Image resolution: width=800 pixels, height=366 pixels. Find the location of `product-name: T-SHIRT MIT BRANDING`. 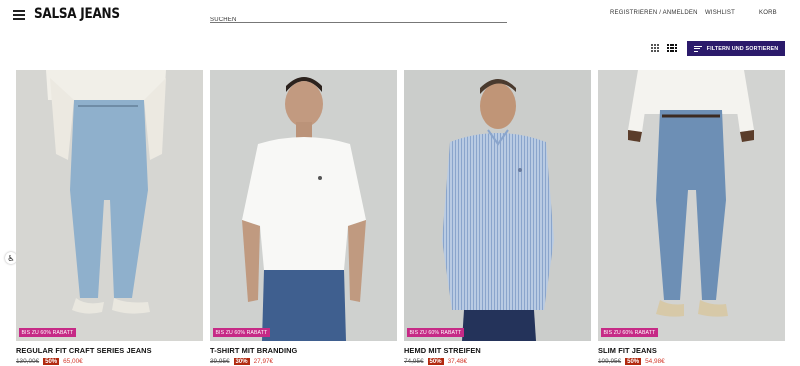

product-name: T-SHIRT MIT BRANDING is located at coordinates (303, 350).